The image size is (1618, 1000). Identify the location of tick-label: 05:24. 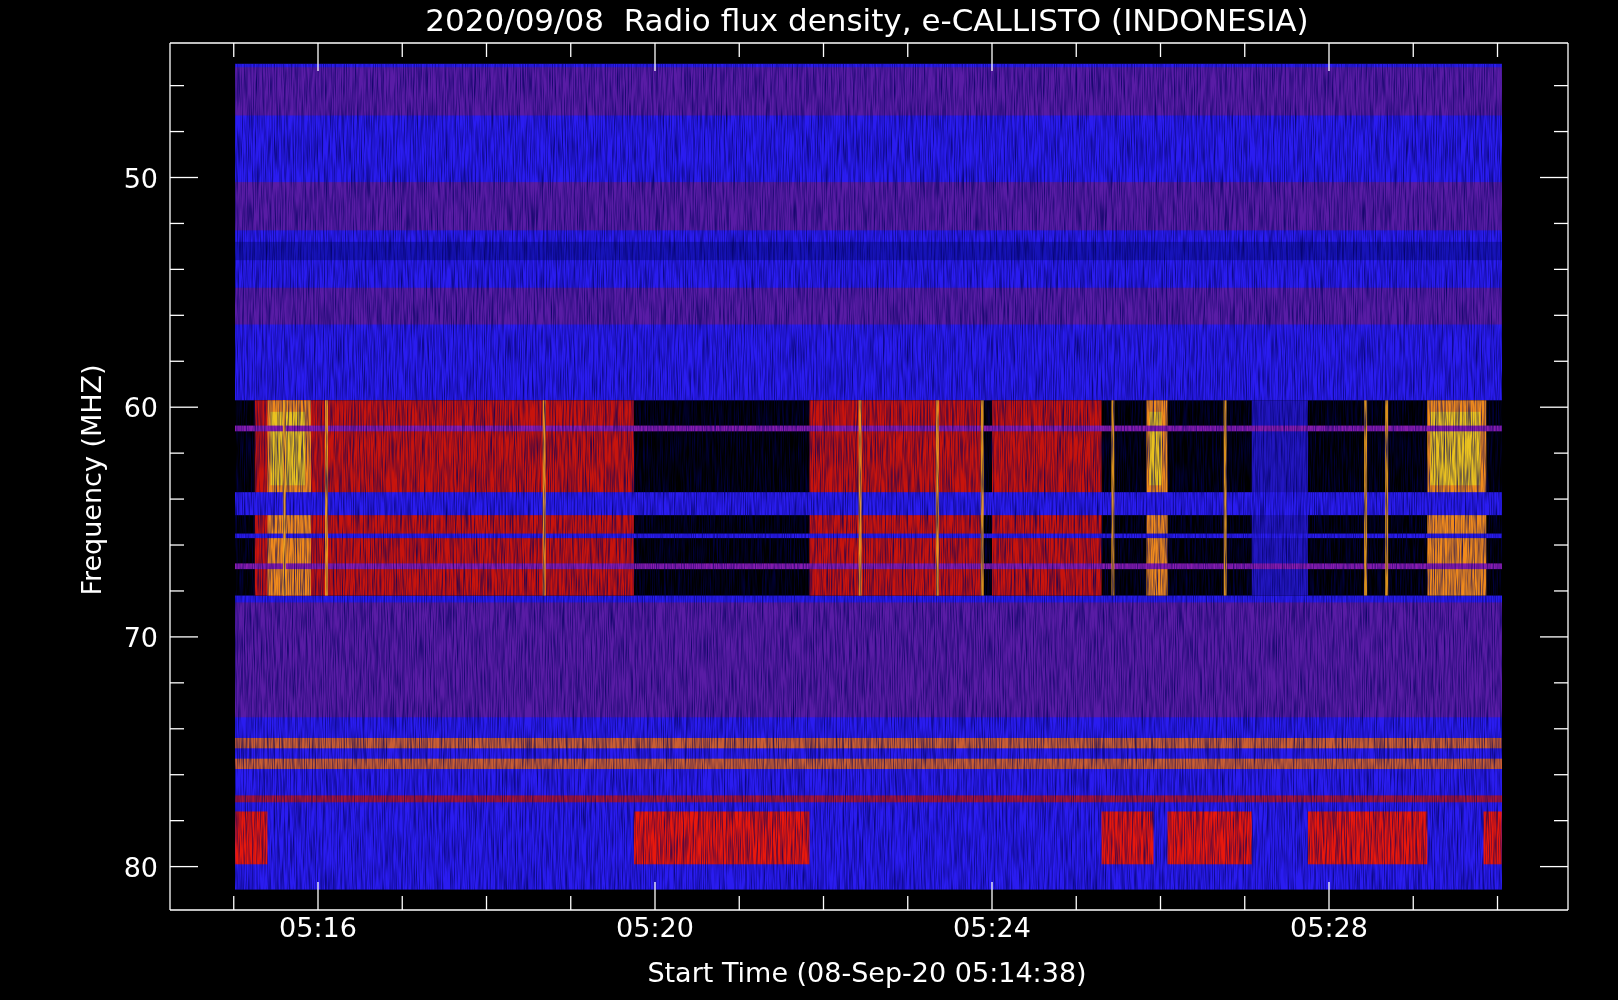
(992, 927).